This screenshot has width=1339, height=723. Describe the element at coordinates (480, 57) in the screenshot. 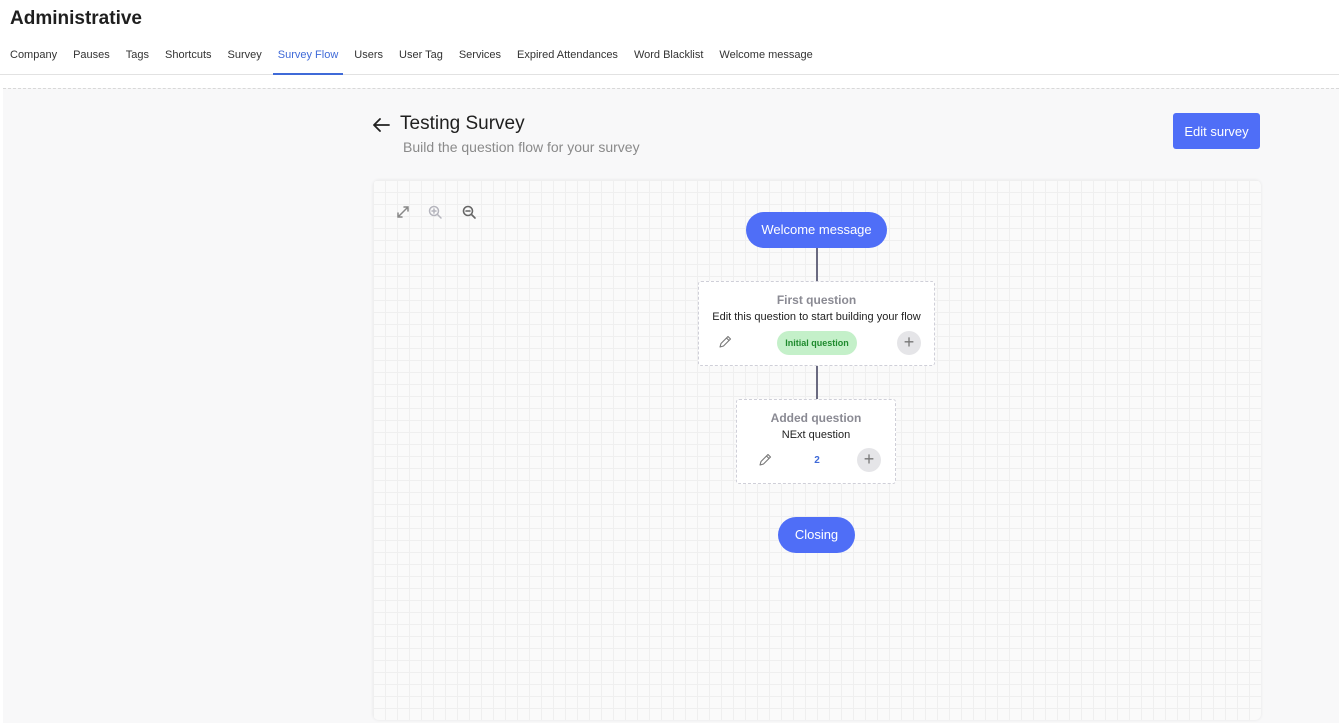

I see `tab-services: Services` at that location.